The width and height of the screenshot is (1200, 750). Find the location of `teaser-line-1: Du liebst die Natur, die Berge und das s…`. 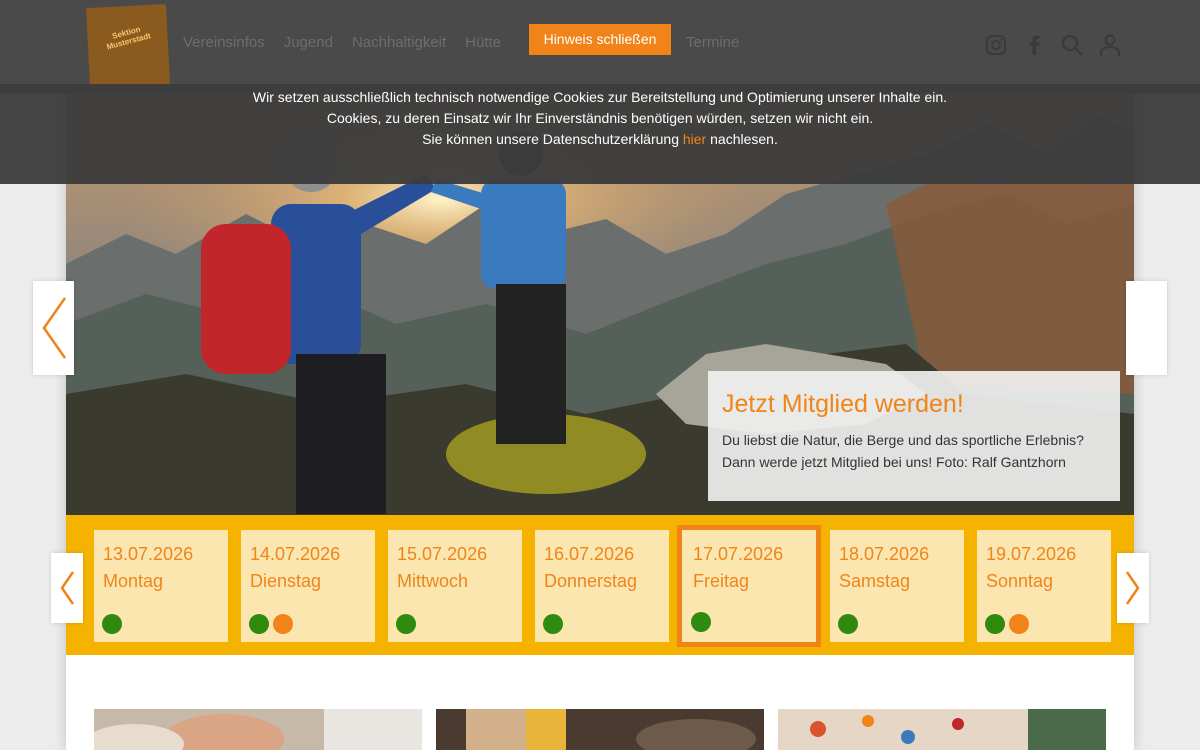

teaser-line-1: Du liebst die Natur, die Berge und das s… is located at coordinates (903, 440).